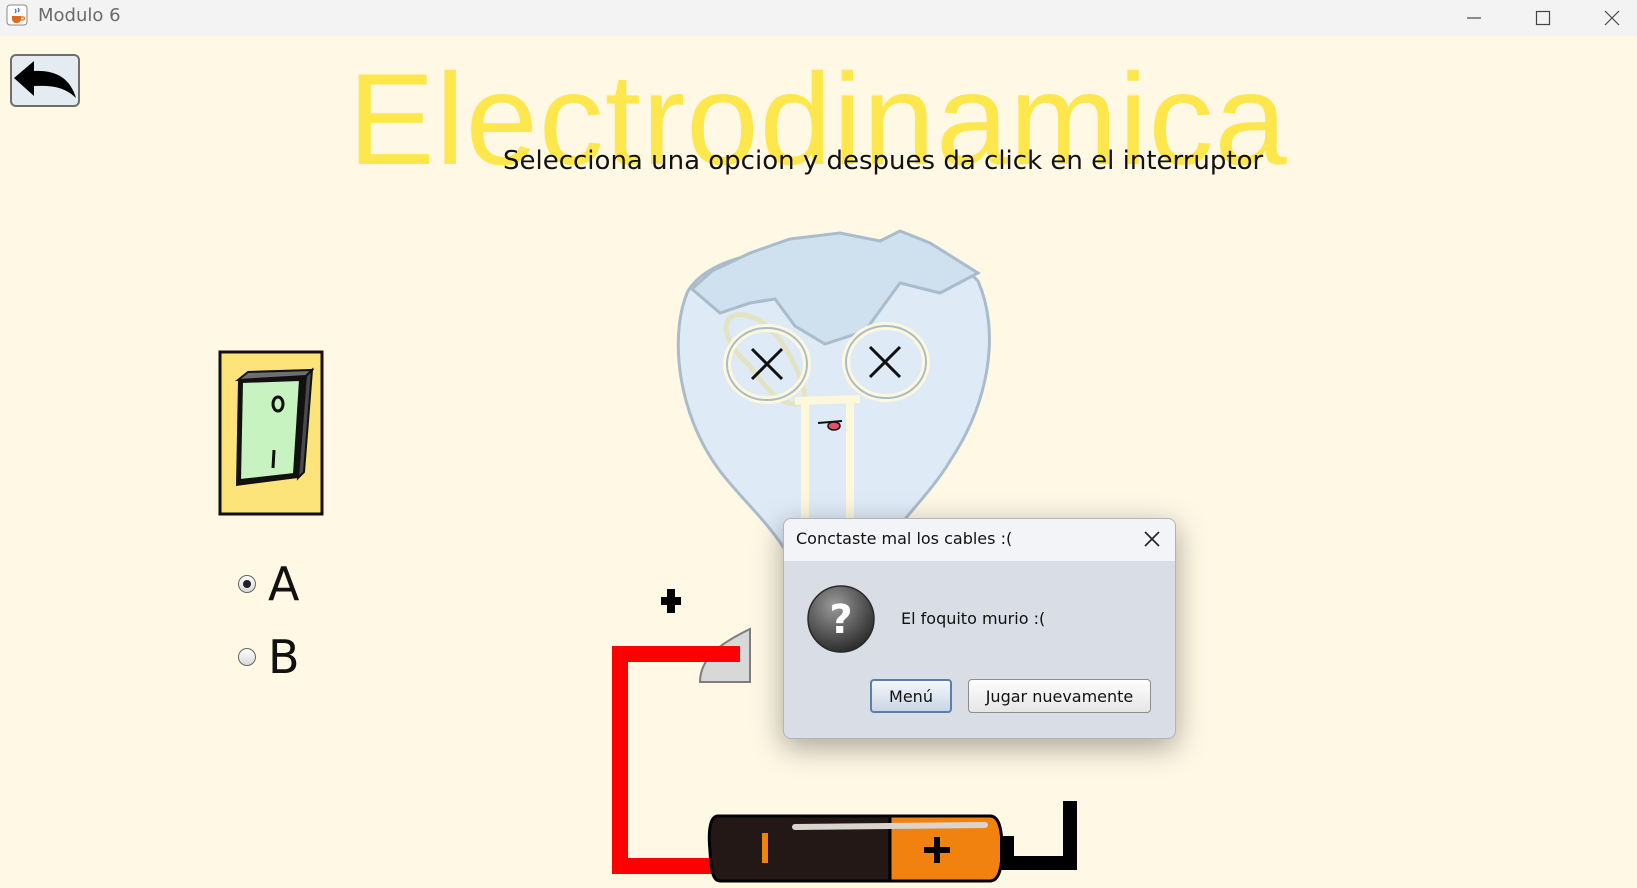 The width and height of the screenshot is (1637, 888). What do you see at coordinates (273, 459) in the screenshot?
I see `switch-on-mark` at bounding box center [273, 459].